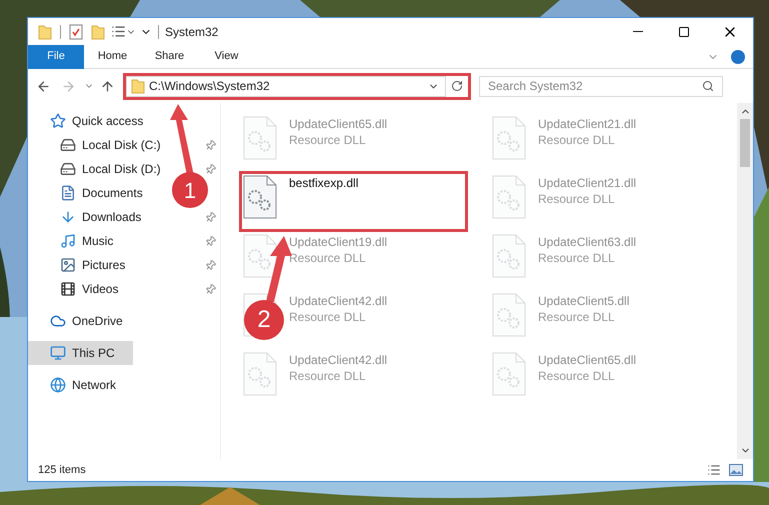  What do you see at coordinates (43, 86) in the screenshot?
I see `back-icon` at bounding box center [43, 86].